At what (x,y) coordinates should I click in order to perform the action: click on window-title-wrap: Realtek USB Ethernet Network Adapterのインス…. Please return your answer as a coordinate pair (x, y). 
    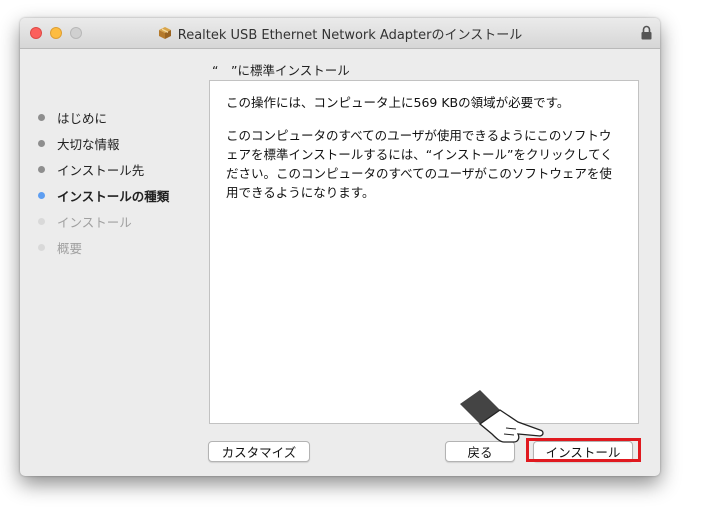
    Looking at the image, I should click on (340, 33).